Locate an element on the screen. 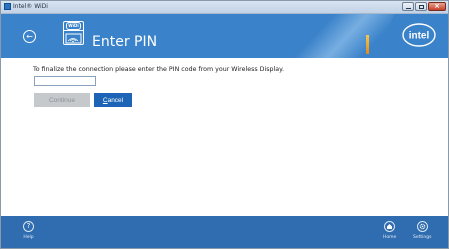 Image resolution: width=449 pixels, height=249 pixels. home-icon is located at coordinates (390, 226).